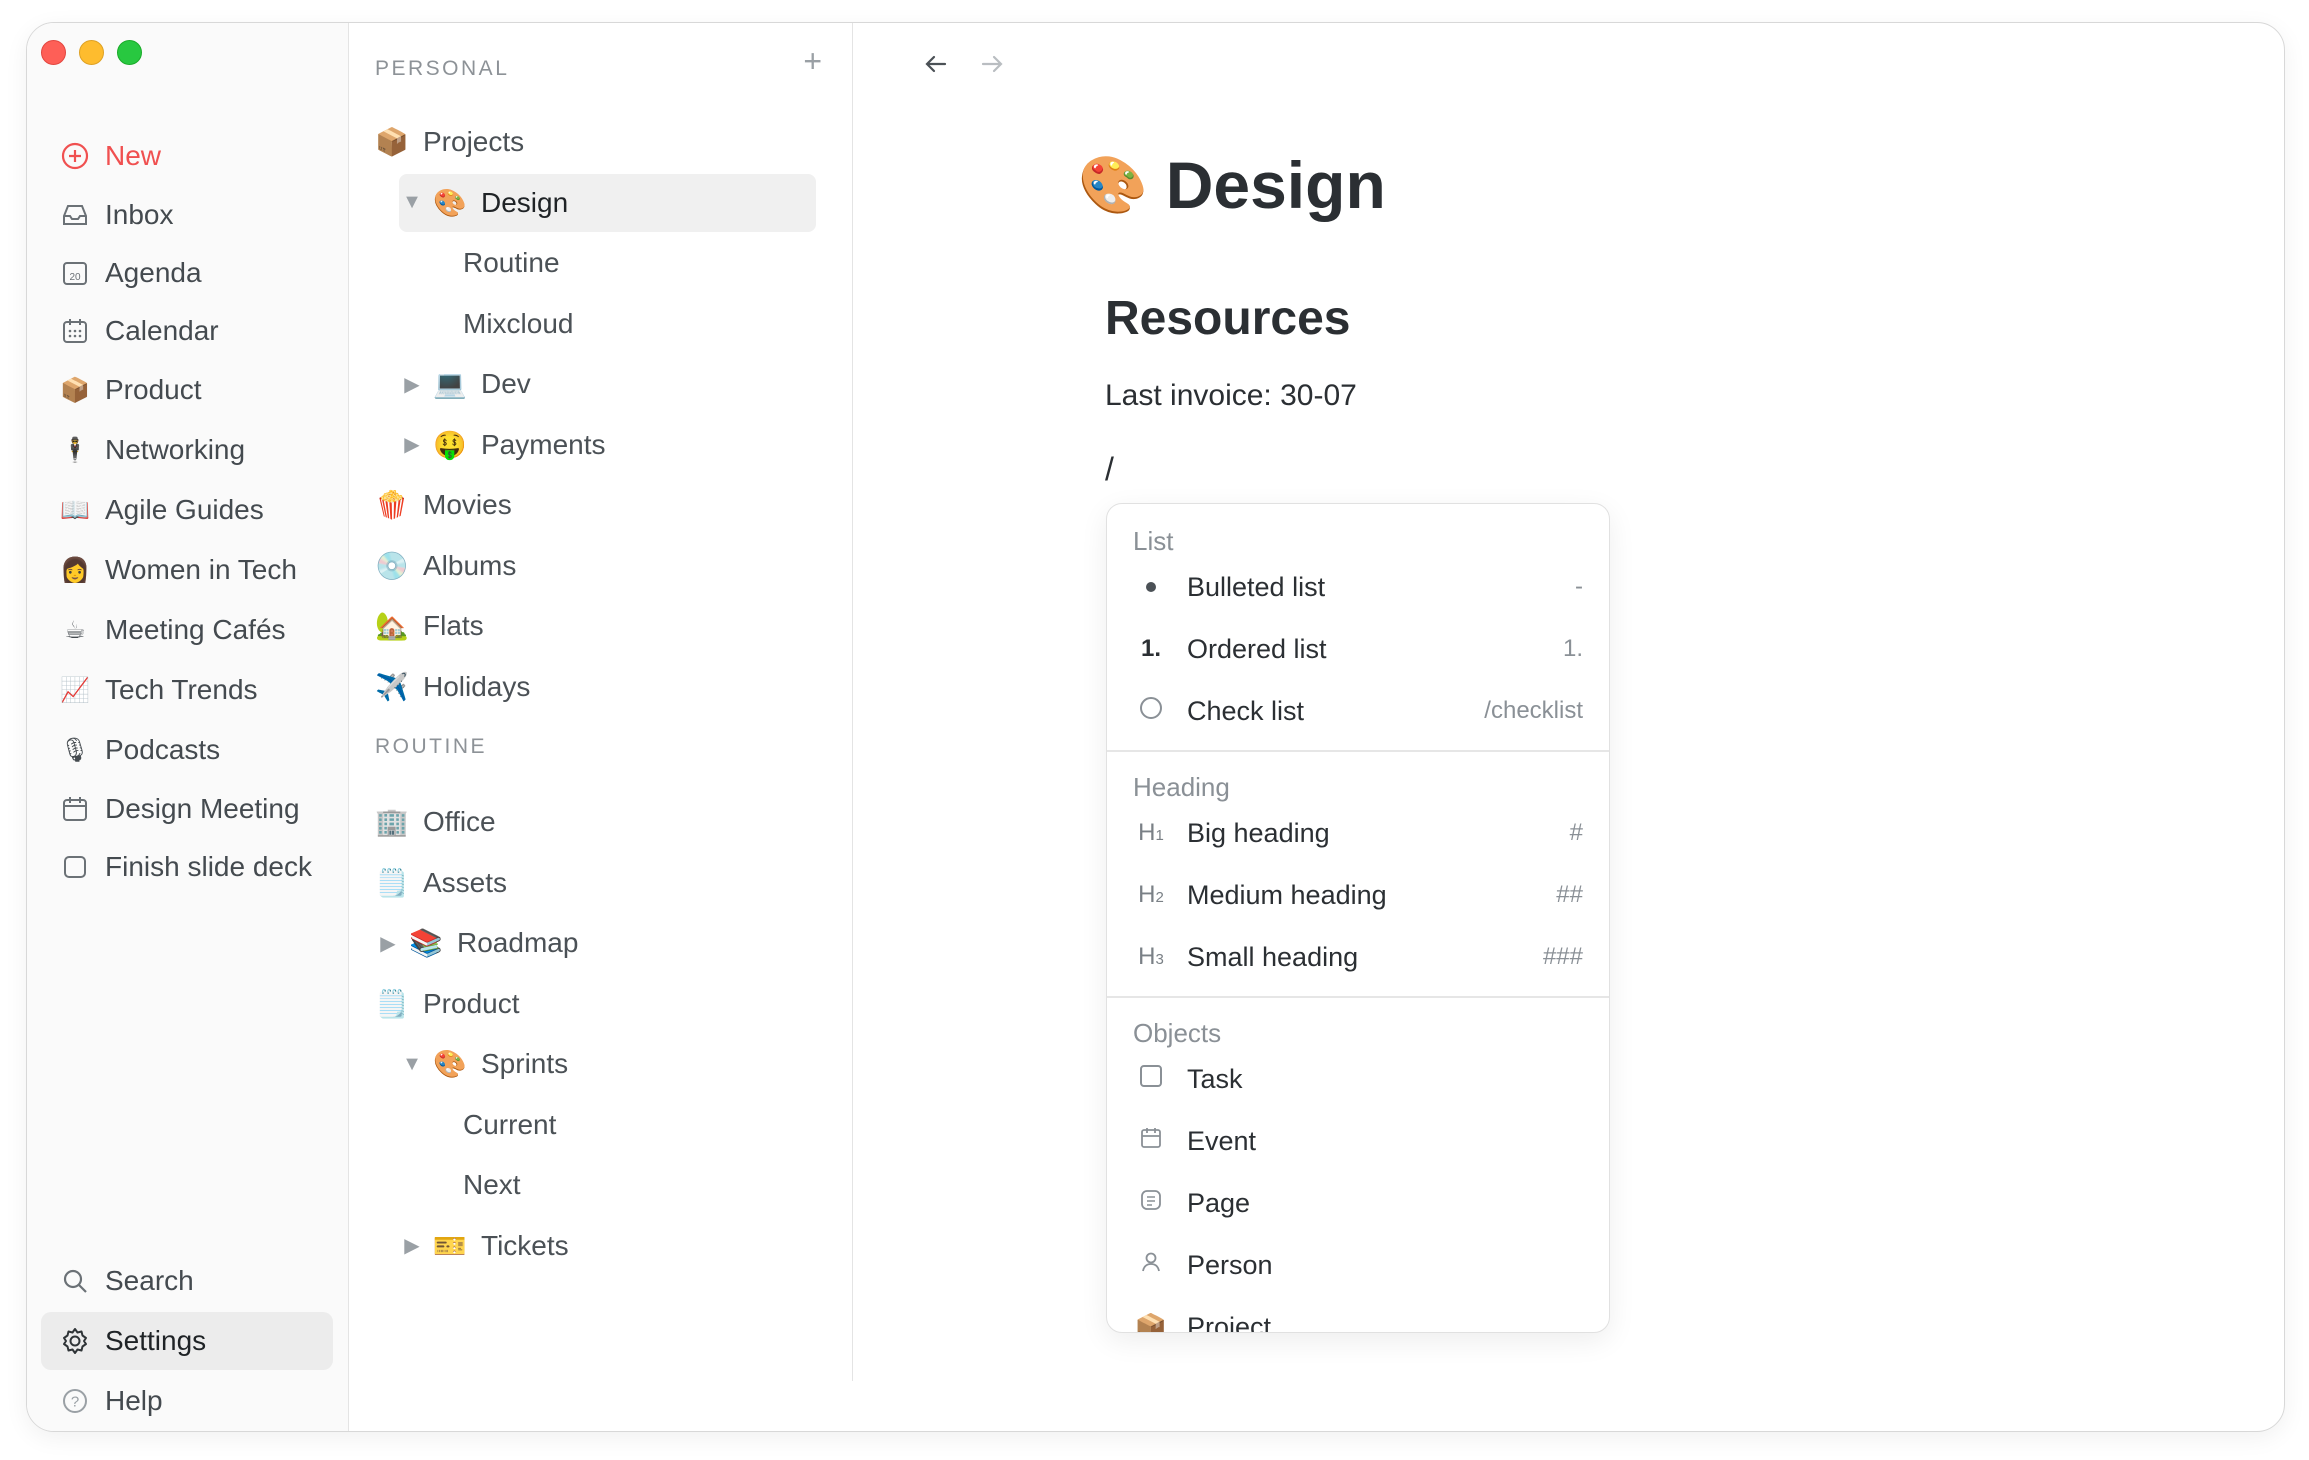  I want to click on tree-item-office: 🏢 Office, so click(595, 822).